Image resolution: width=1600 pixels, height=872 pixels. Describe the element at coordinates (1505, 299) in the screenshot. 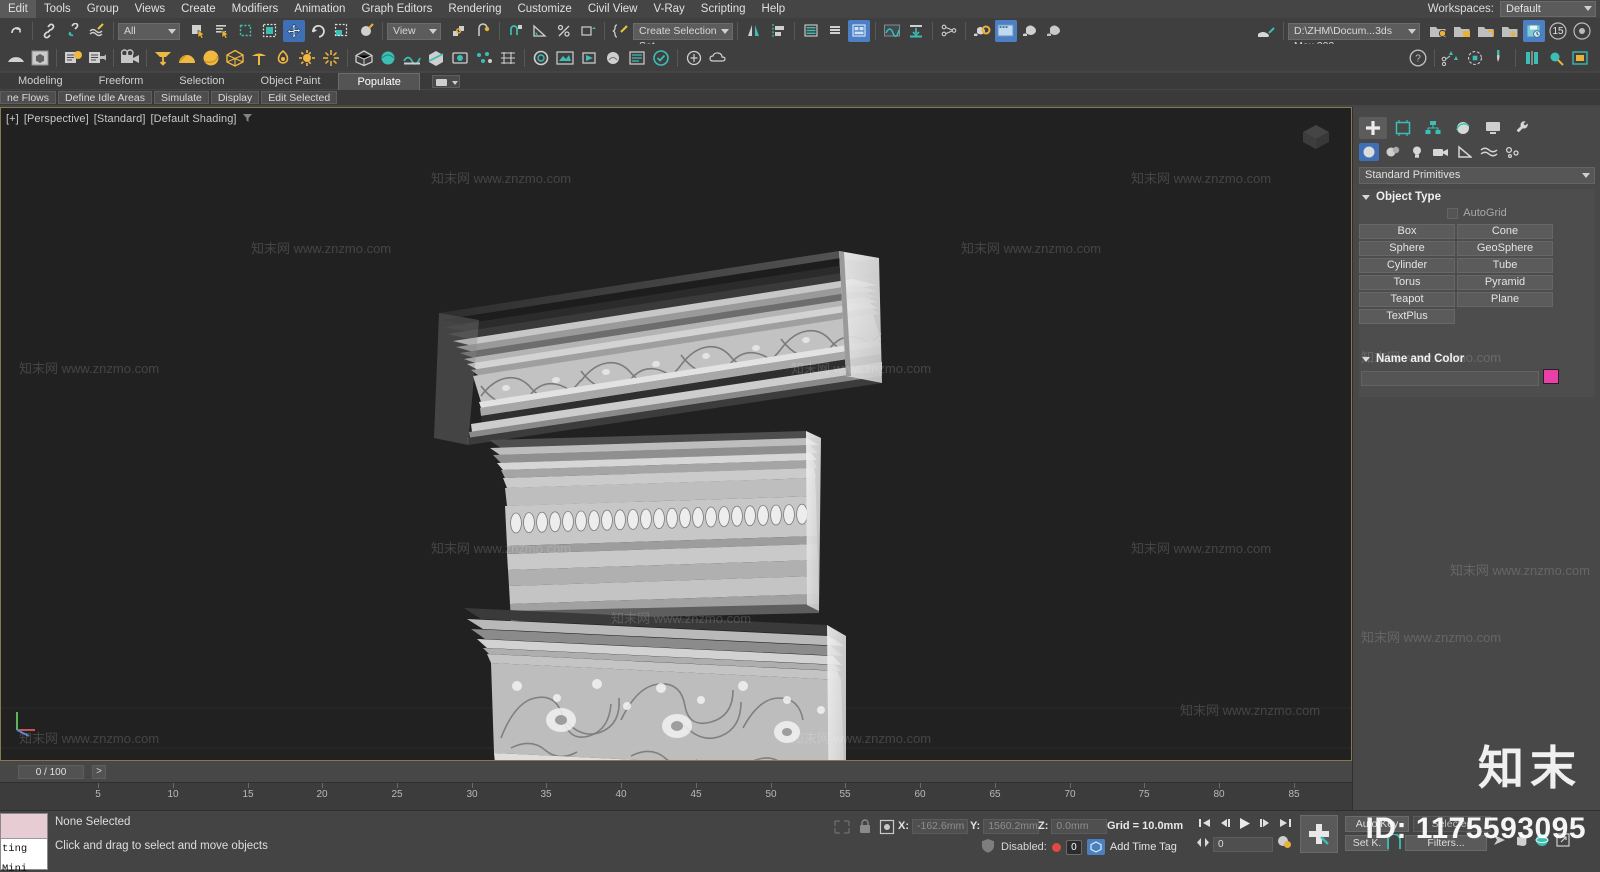

I see `create-plane-button: Plane` at that location.